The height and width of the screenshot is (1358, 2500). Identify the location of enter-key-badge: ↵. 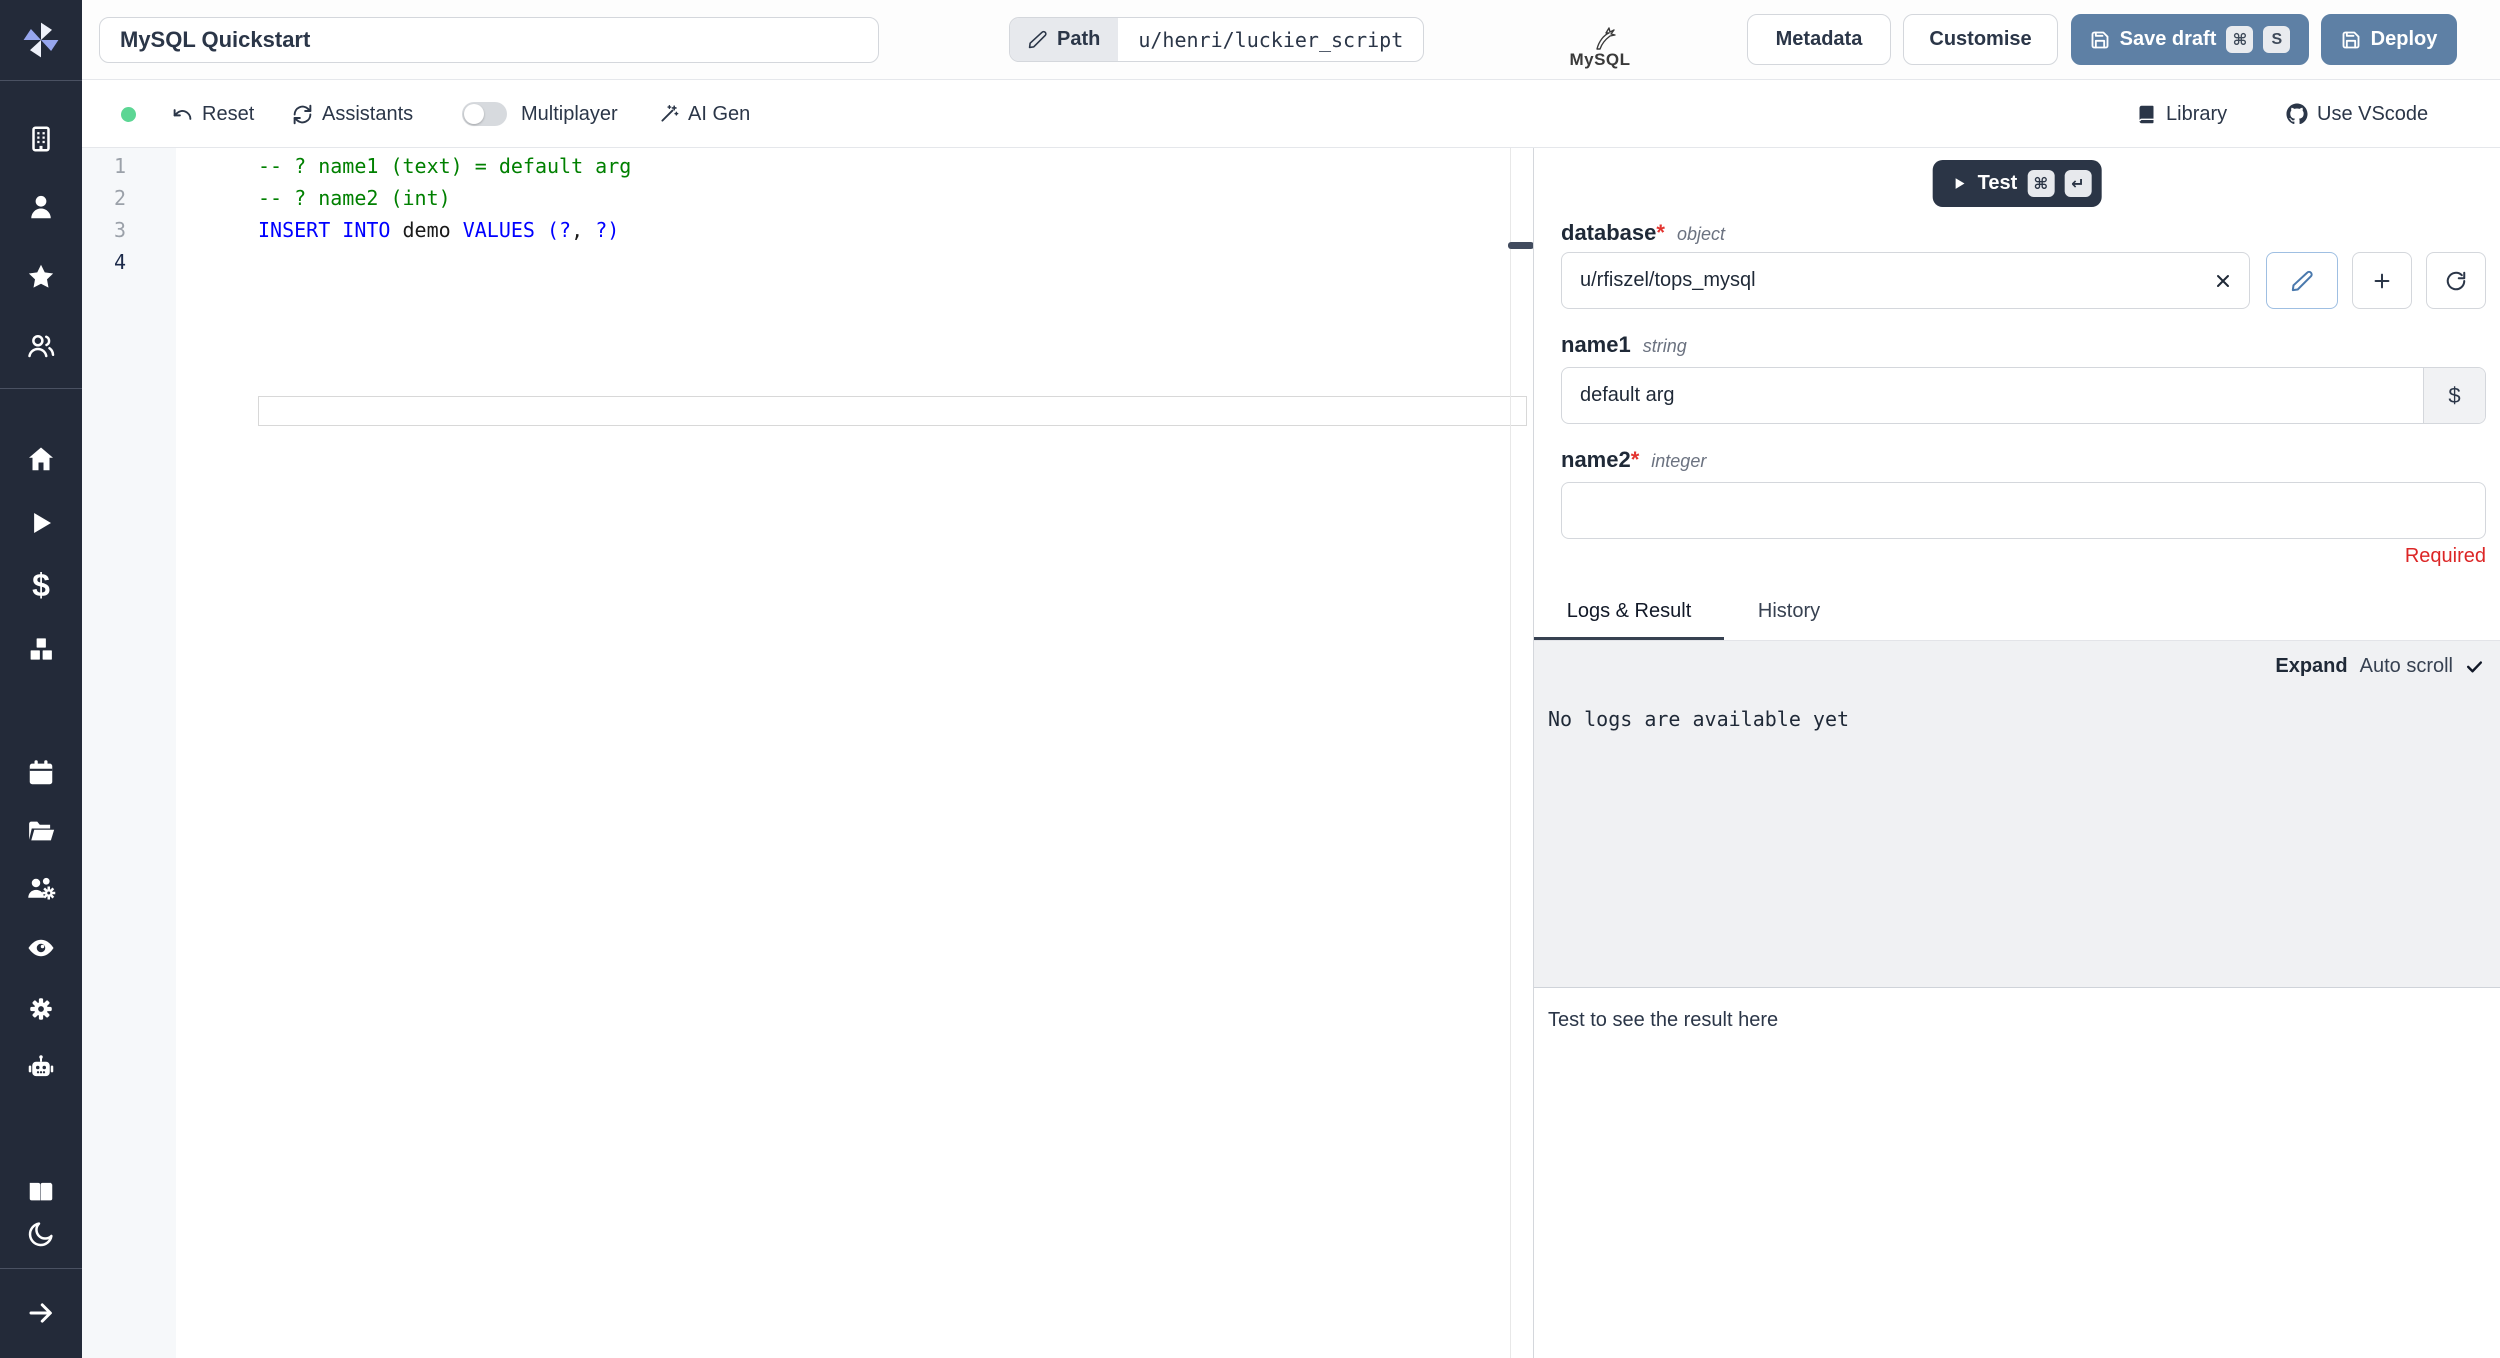
(2078, 183).